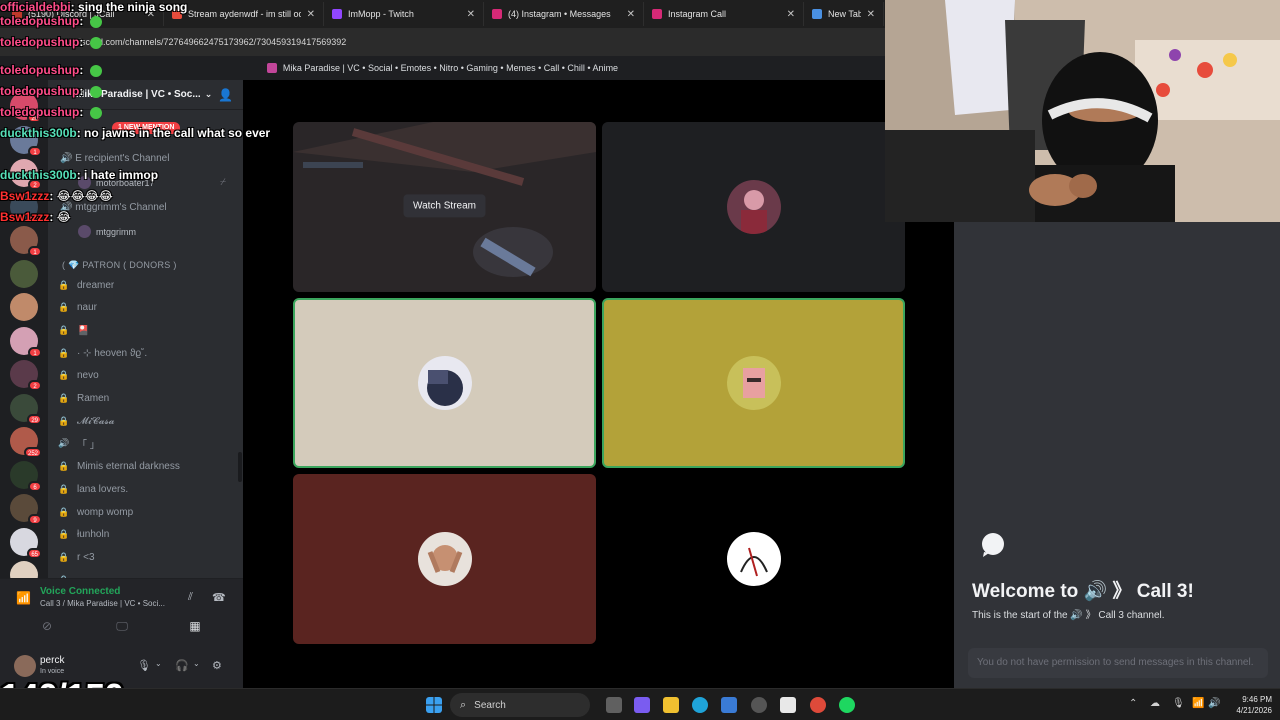 Image resolution: width=1280 pixels, height=720 pixels. What do you see at coordinates (724, 14) in the screenshot?
I see `browser-tab: Instagram Call ✕` at bounding box center [724, 14].